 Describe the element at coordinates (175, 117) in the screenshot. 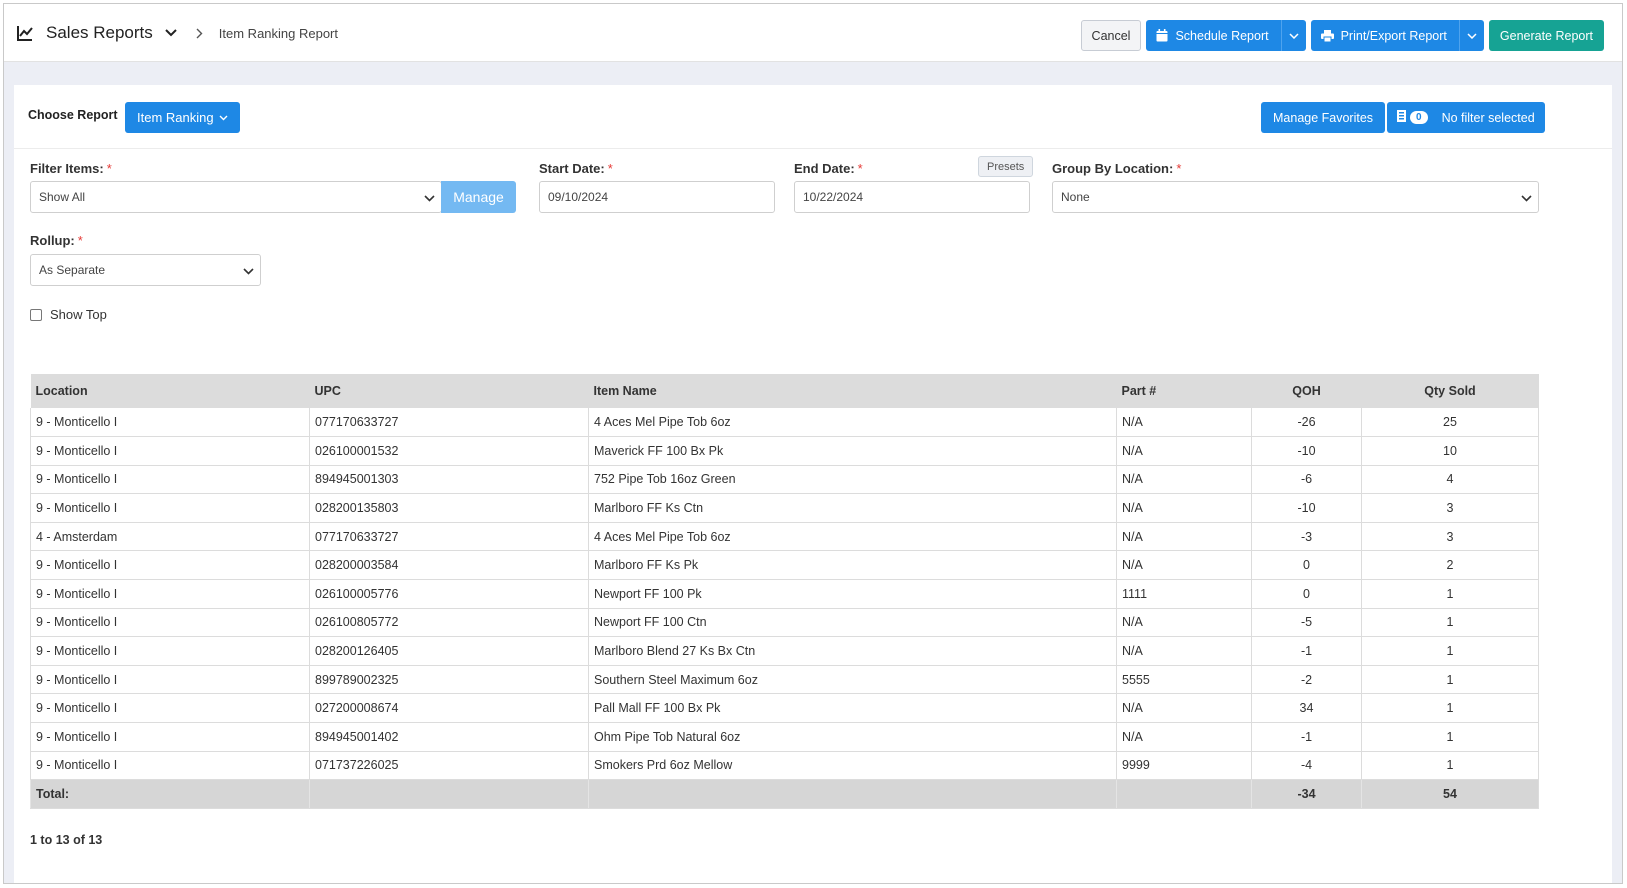

I see `report-select-label: Item Ranking` at that location.